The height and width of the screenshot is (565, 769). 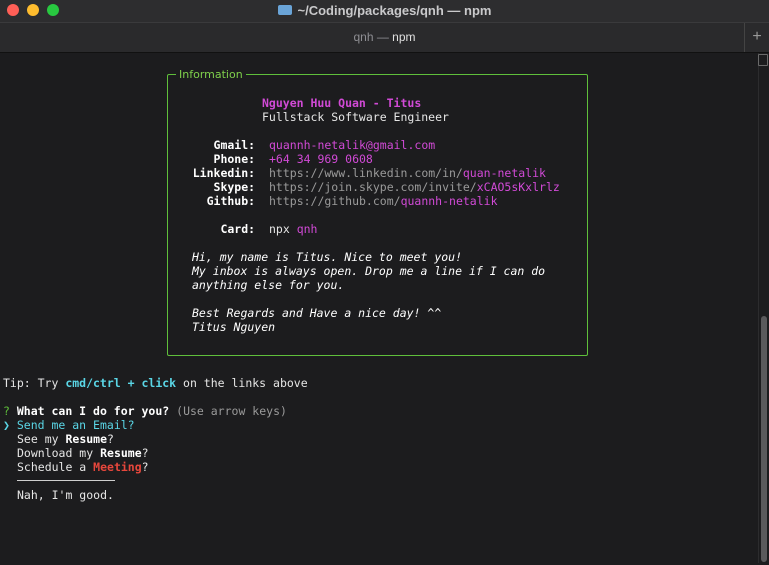 I want to click on card-name: Nguyen Huu Quan - Titus, so click(x=342, y=103).